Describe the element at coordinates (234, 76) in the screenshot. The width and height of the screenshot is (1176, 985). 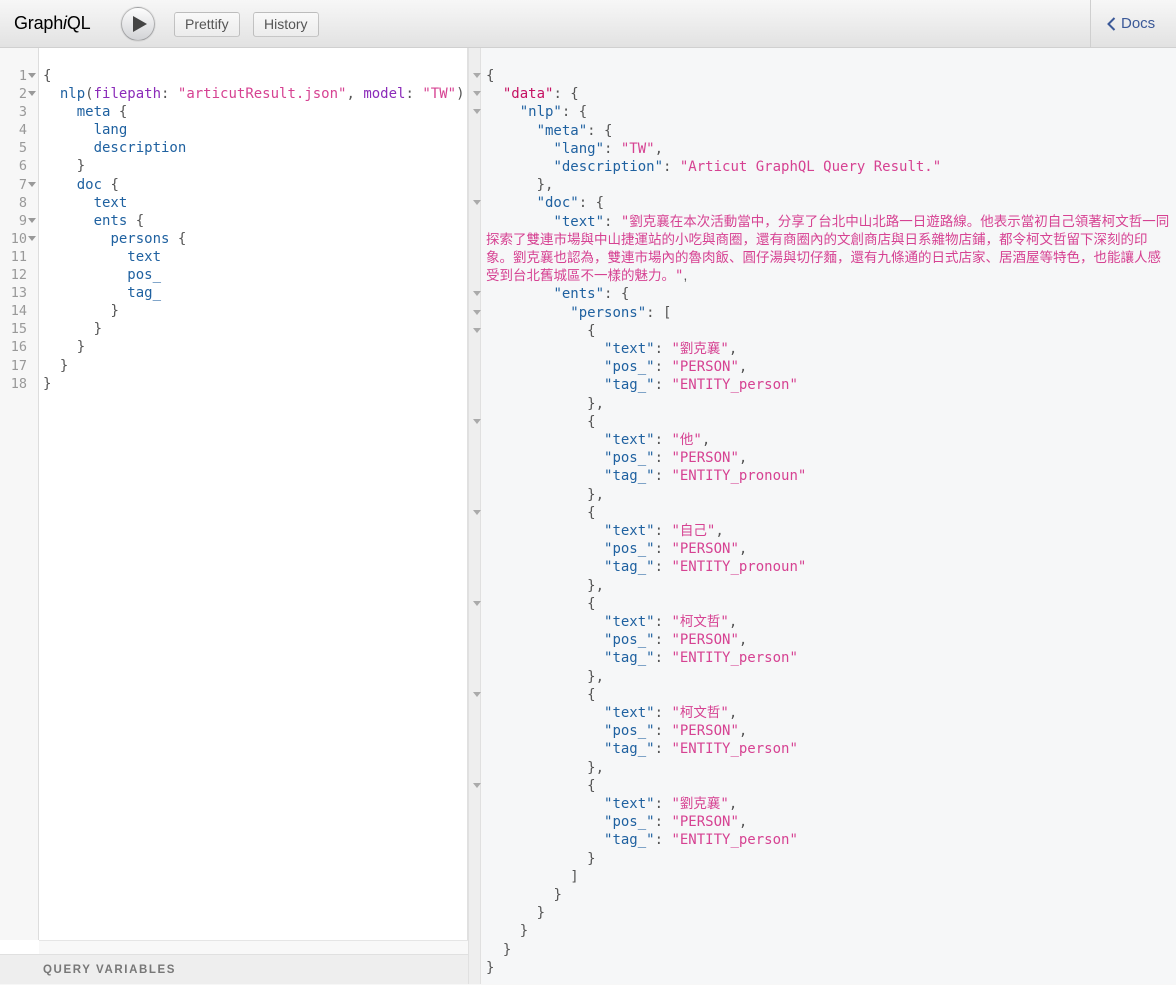
I see `query-line: 1{` at that location.